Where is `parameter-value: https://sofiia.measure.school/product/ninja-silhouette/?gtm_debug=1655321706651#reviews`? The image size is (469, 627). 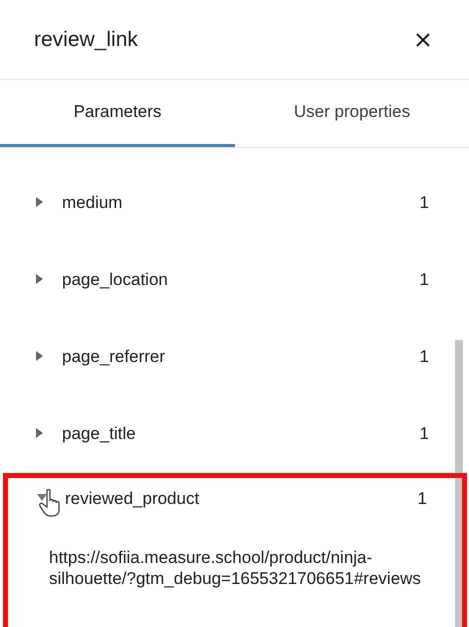
parameter-value: https://sofiia.measure.school/product/ninja-silhouette/?gtm_debug=1655321706651#reviews is located at coordinates (235, 568).